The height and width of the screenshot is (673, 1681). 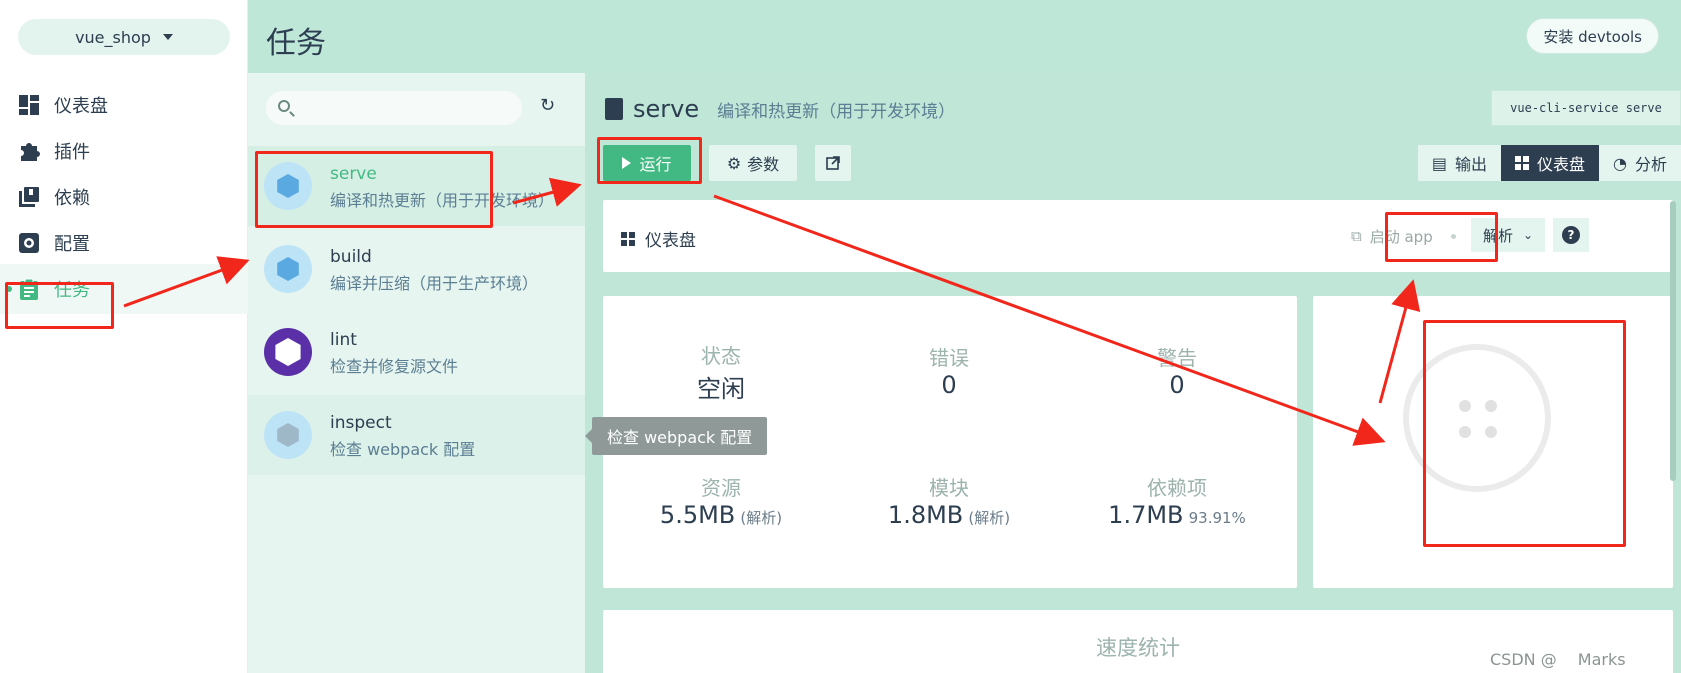 What do you see at coordinates (721, 389) in the screenshot?
I see `stat-value: 空闲` at bounding box center [721, 389].